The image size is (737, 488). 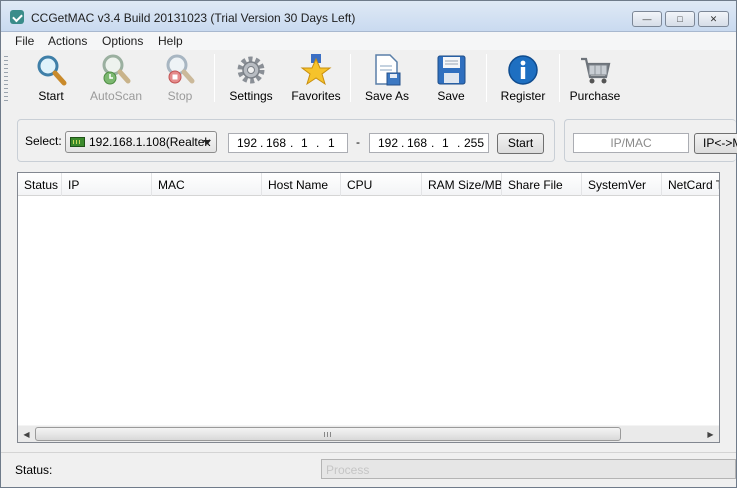 What do you see at coordinates (52, 70) in the screenshot?
I see `magnifier-icon` at bounding box center [52, 70].